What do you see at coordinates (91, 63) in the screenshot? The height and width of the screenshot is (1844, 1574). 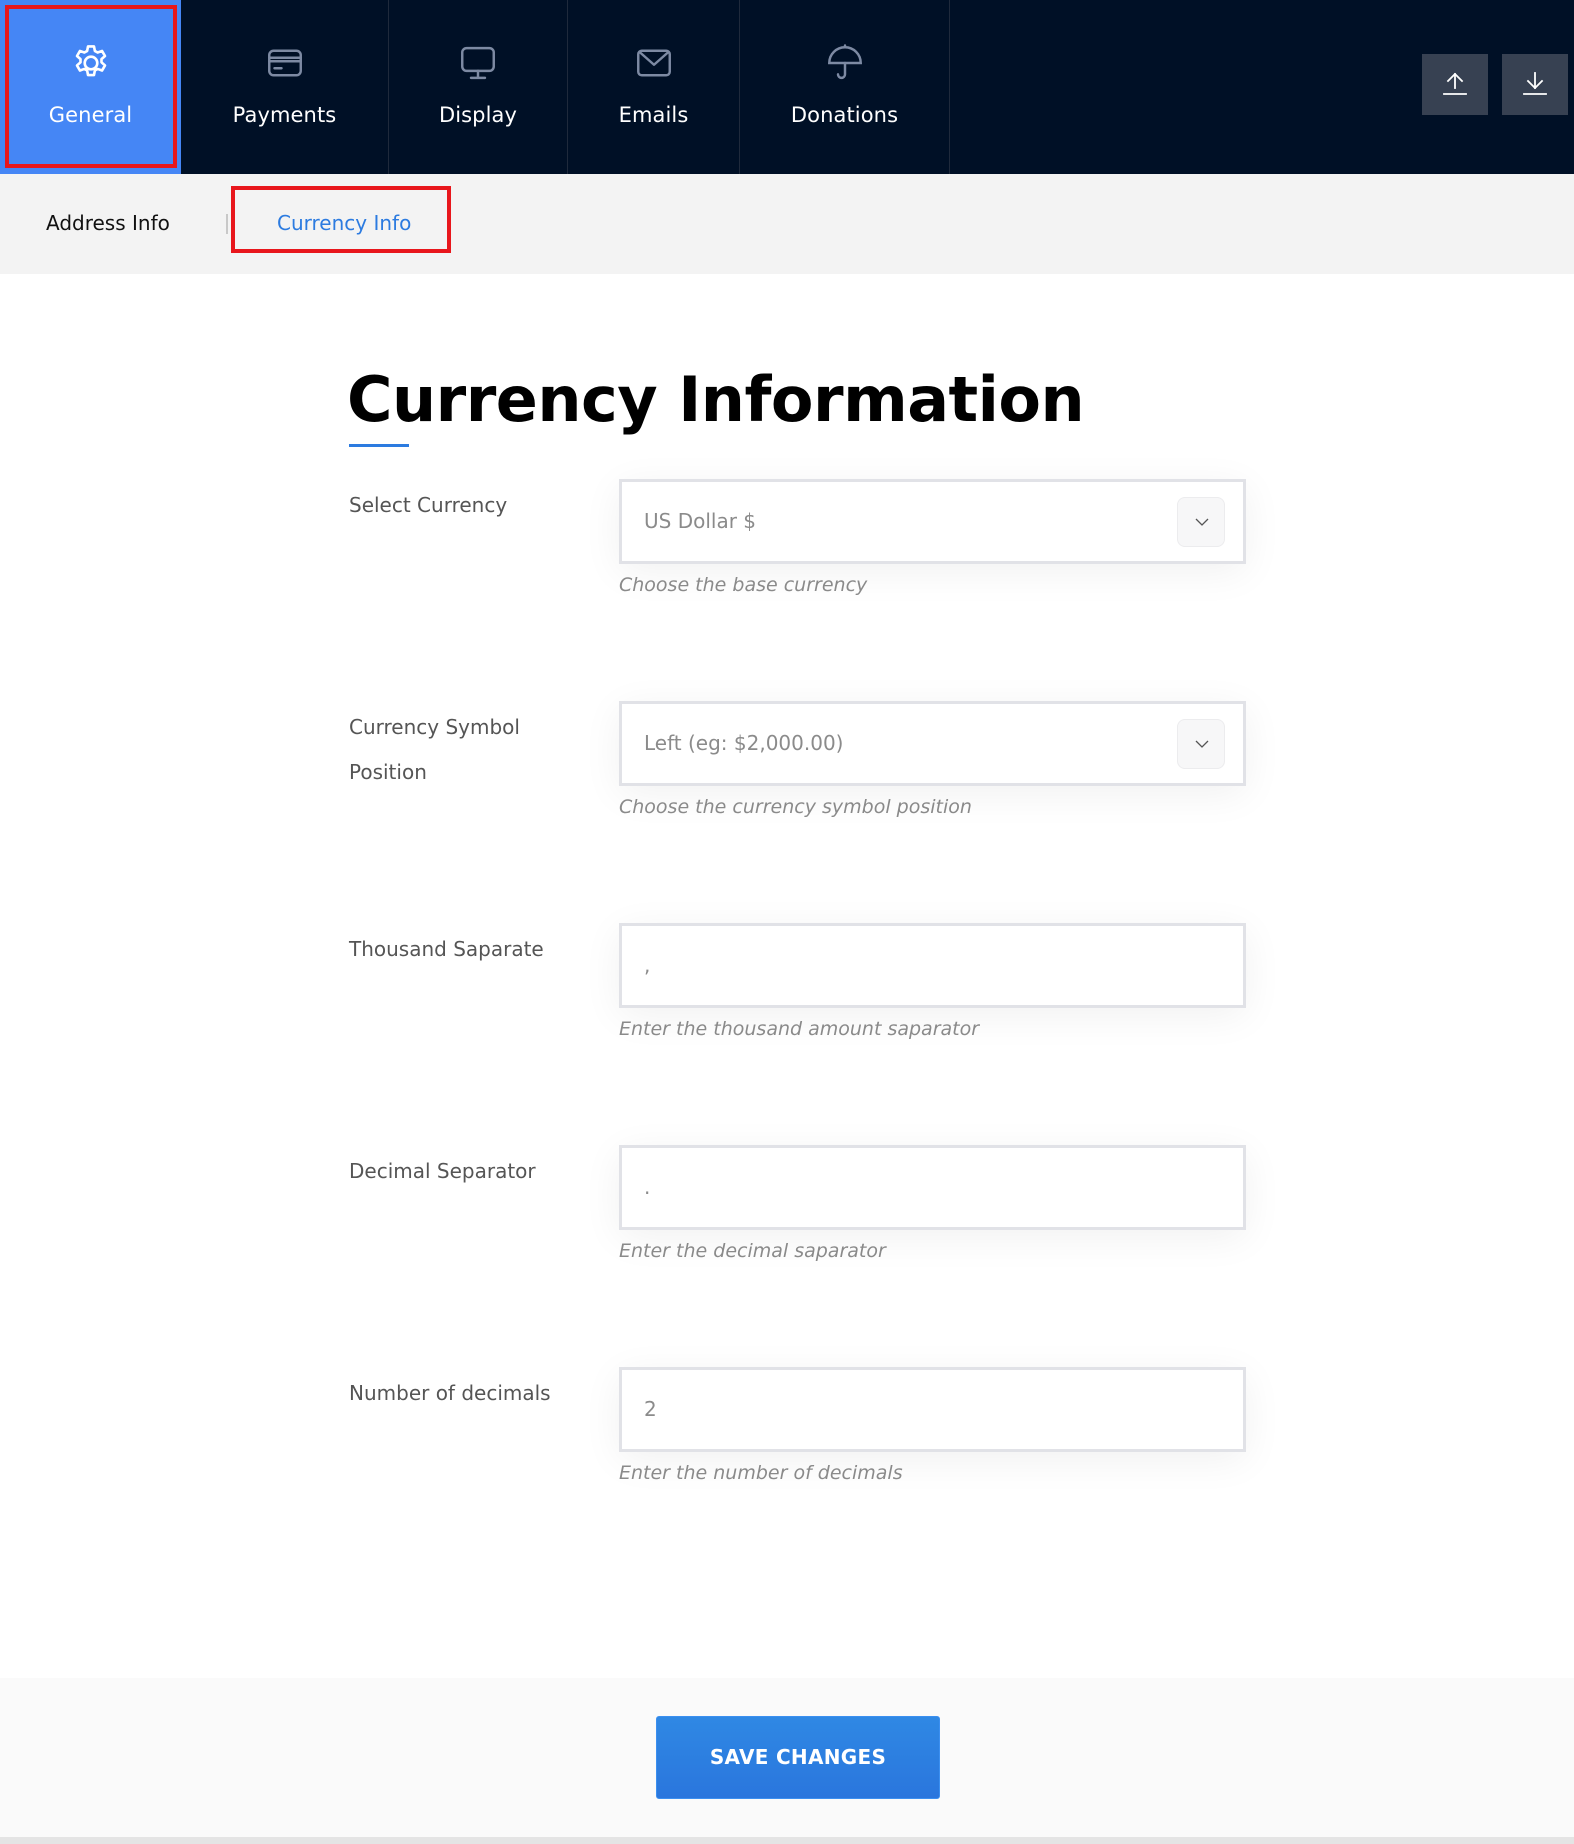 I see `gear-icon` at bounding box center [91, 63].